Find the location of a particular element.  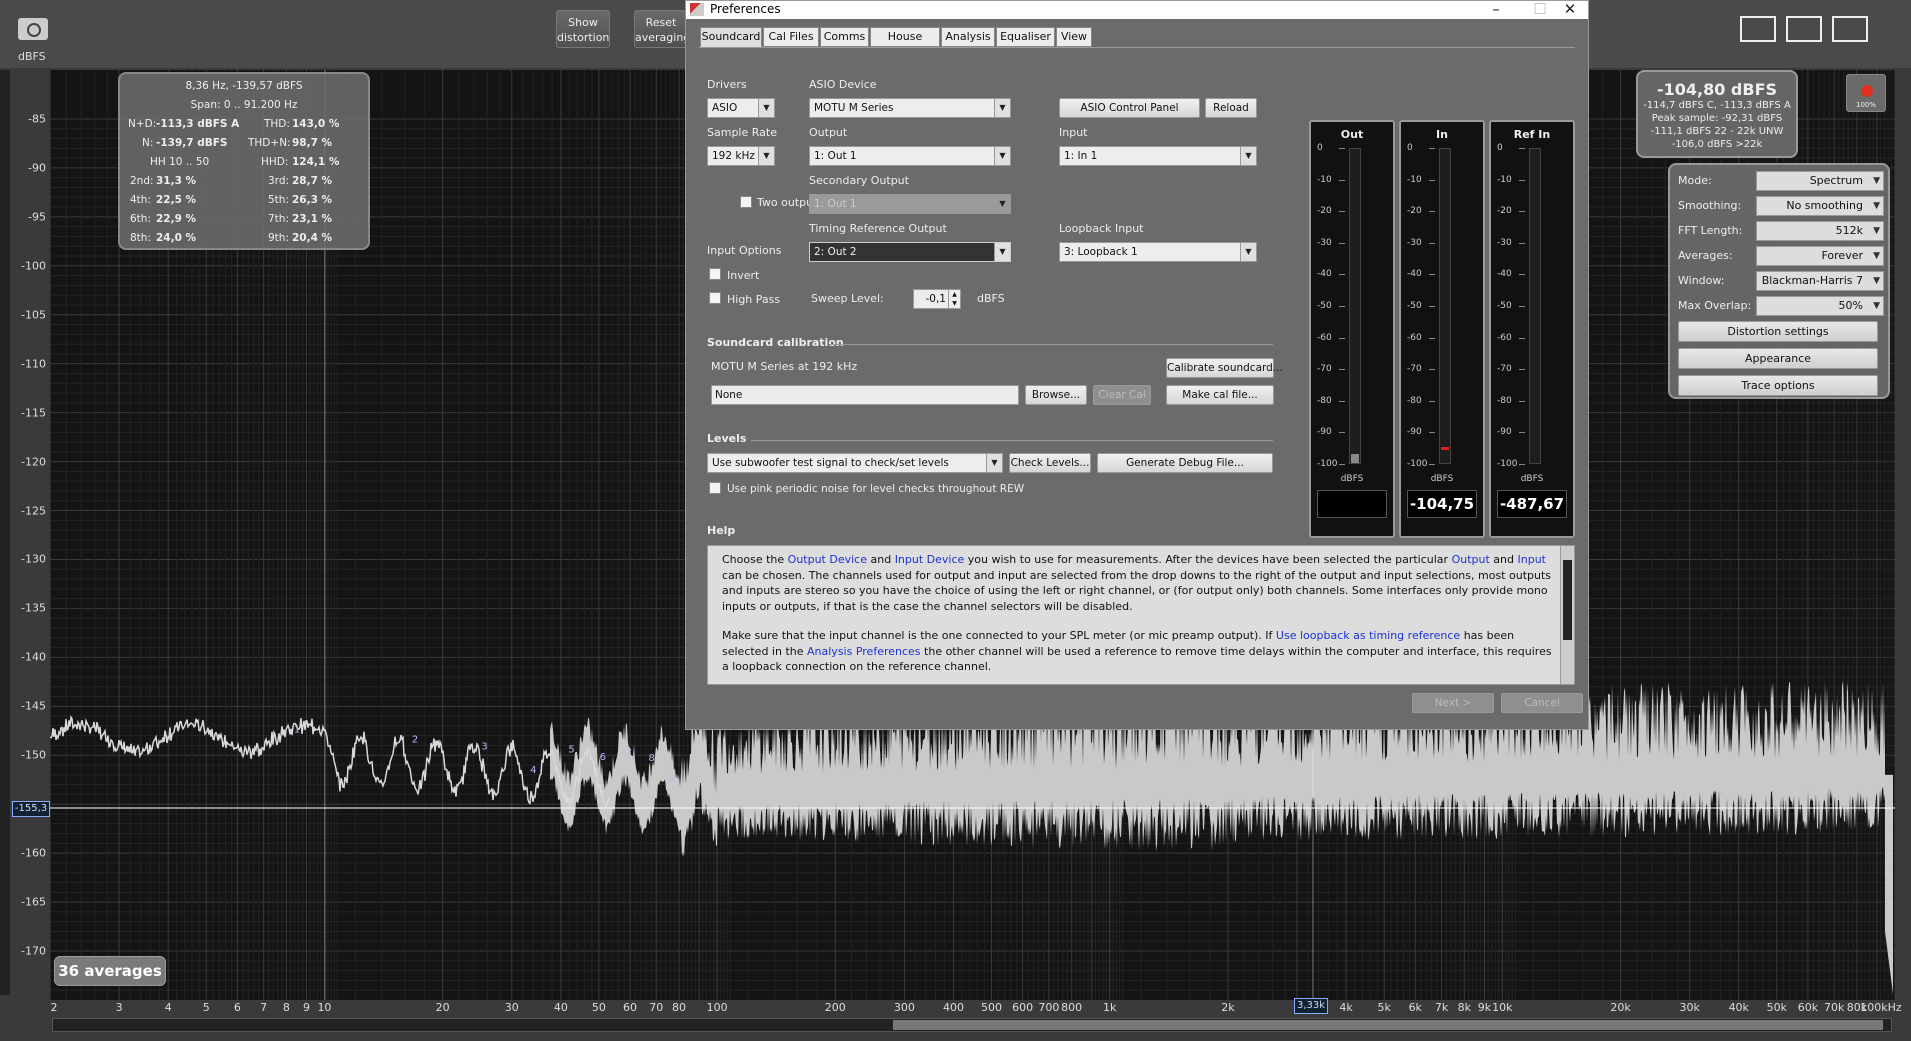

asio-device-select: MOTU M Series ▼ is located at coordinates (910, 108).